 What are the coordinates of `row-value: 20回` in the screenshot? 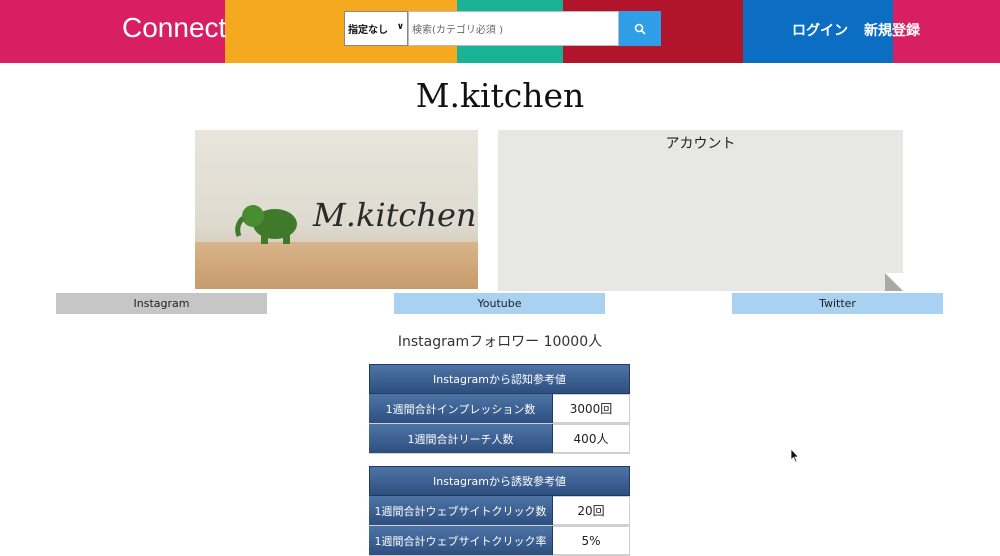 It's located at (591, 510).